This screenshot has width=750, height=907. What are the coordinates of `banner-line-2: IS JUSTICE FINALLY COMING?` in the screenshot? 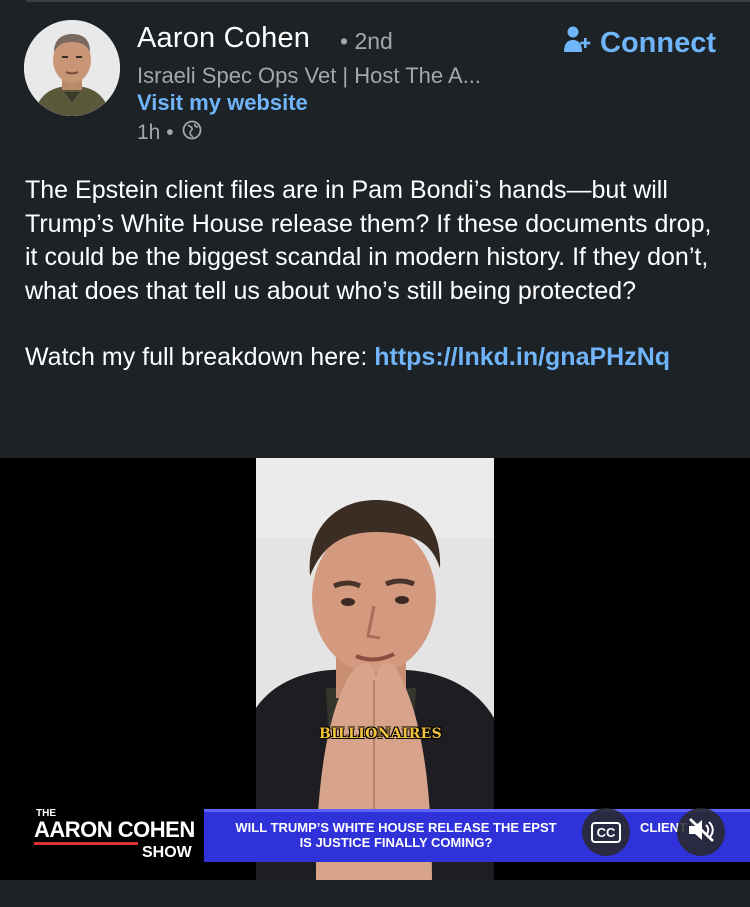 It's located at (396, 842).